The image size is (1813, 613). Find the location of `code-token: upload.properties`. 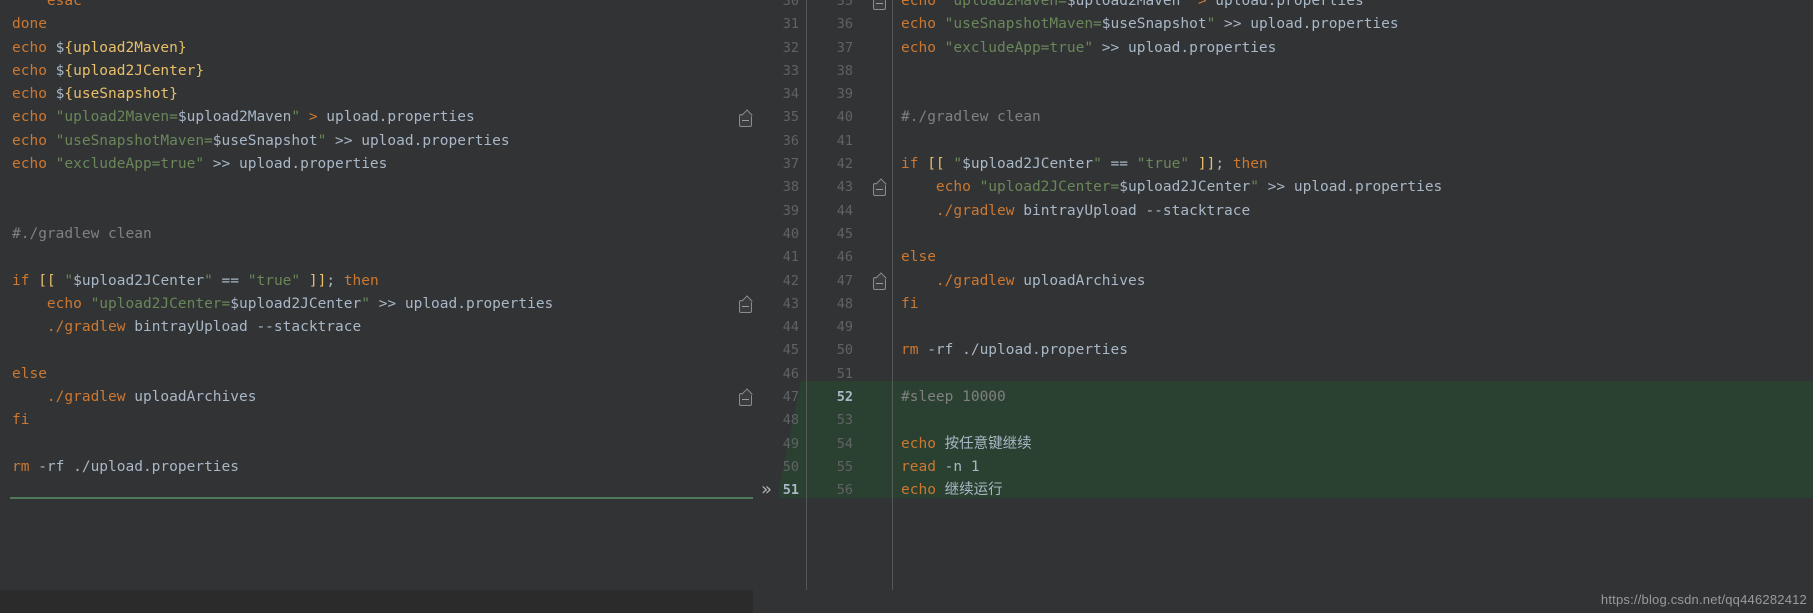

code-token: upload.properties is located at coordinates (1285, 4).